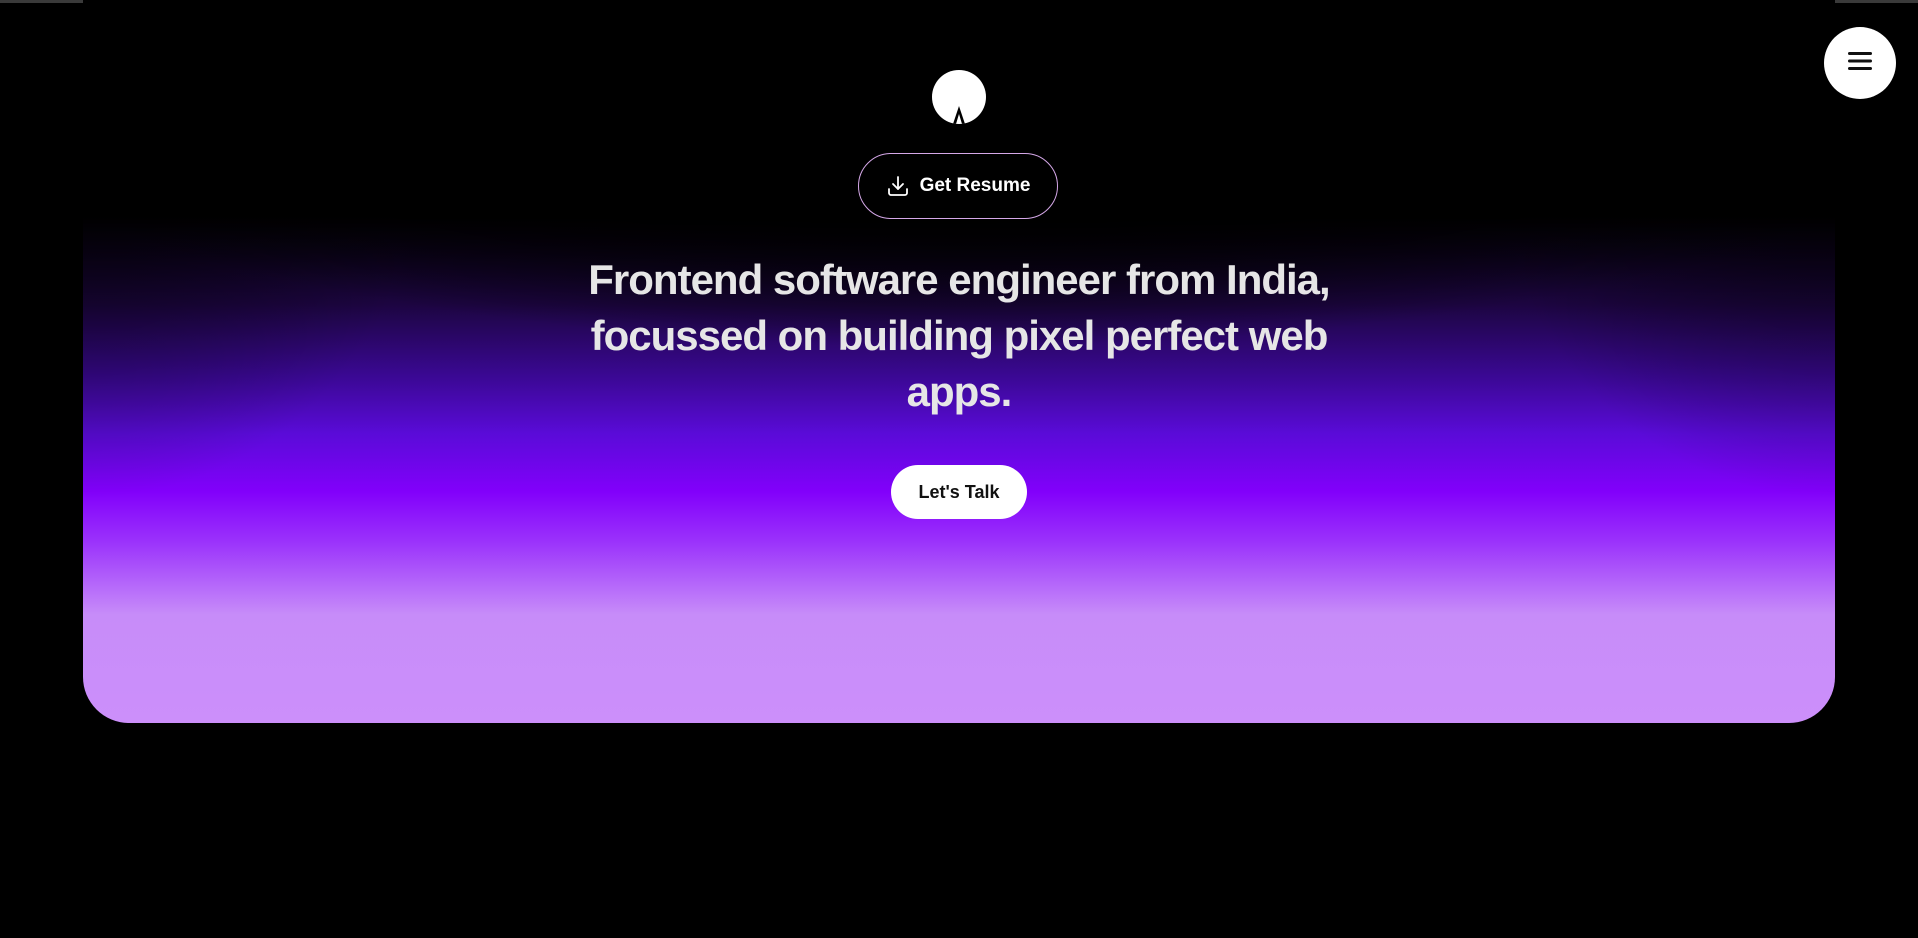 The height and width of the screenshot is (938, 1918). Describe the element at coordinates (959, 492) in the screenshot. I see `lets-talk-button: Let's Talk` at that location.